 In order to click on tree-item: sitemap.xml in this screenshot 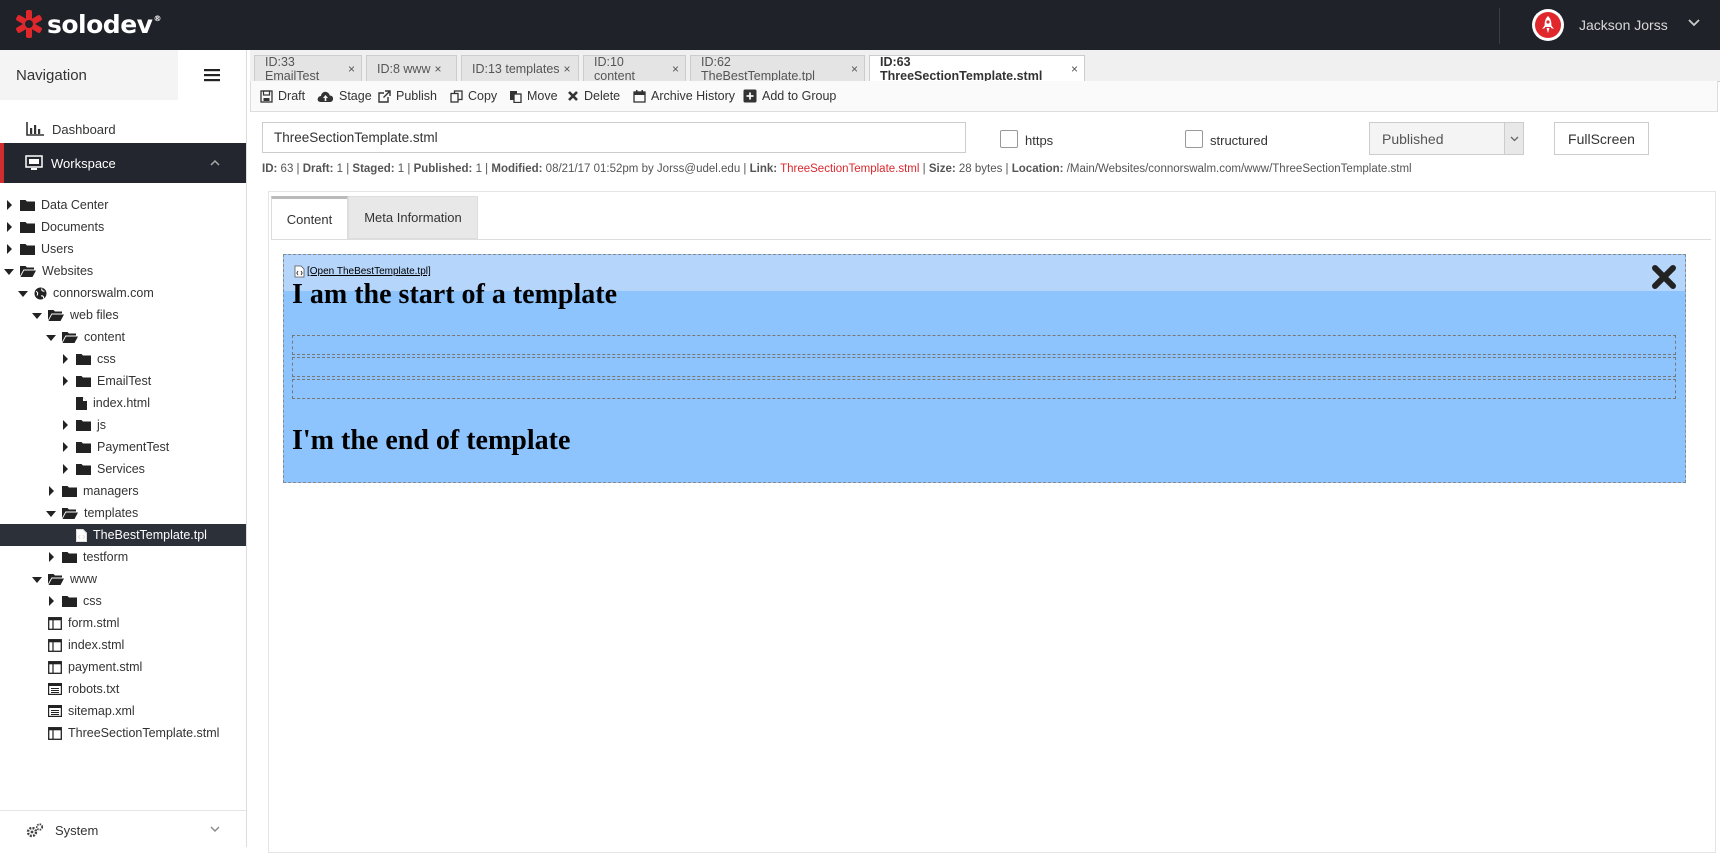, I will do `click(83, 711)`.